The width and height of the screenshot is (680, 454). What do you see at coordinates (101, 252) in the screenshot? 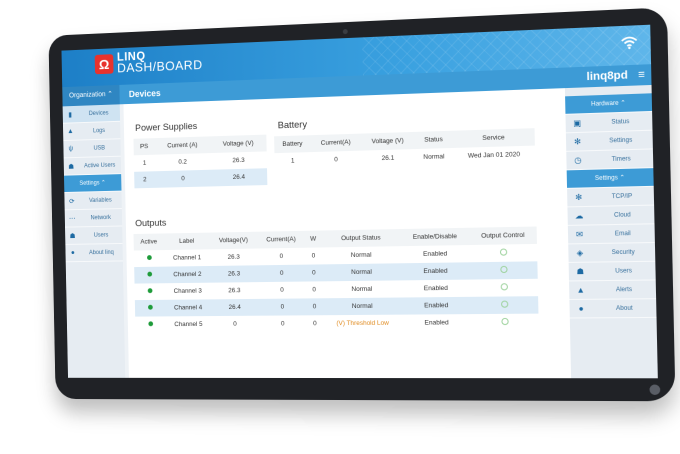
I see `sidebar-item-label: About linq` at bounding box center [101, 252].